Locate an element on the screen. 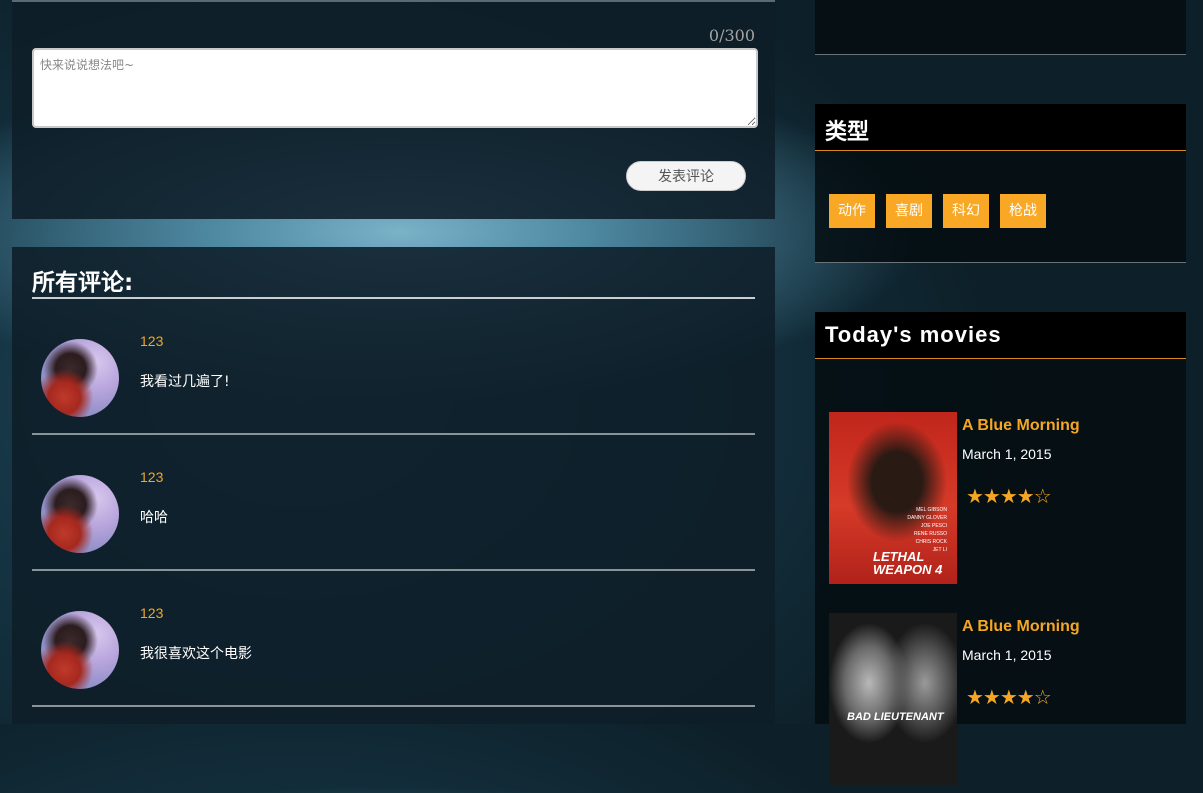 Image resolution: width=1203 pixels, height=793 pixels. comments-title: 所有评论: is located at coordinates (83, 283).